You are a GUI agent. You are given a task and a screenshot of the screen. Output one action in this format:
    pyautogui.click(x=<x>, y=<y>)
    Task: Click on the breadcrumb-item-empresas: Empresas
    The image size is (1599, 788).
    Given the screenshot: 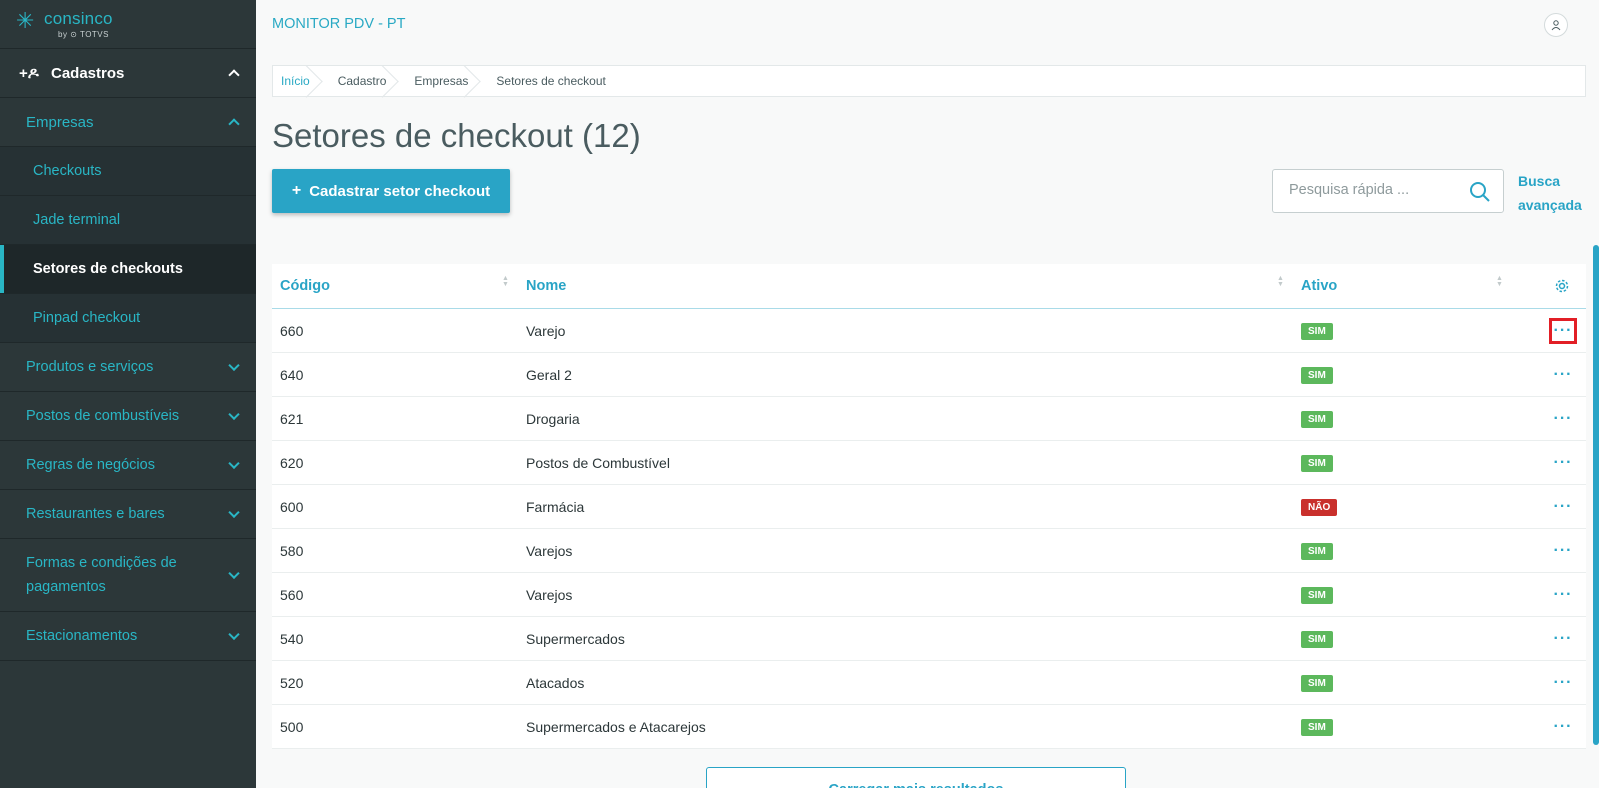 What is the action you would take?
    pyautogui.click(x=441, y=81)
    